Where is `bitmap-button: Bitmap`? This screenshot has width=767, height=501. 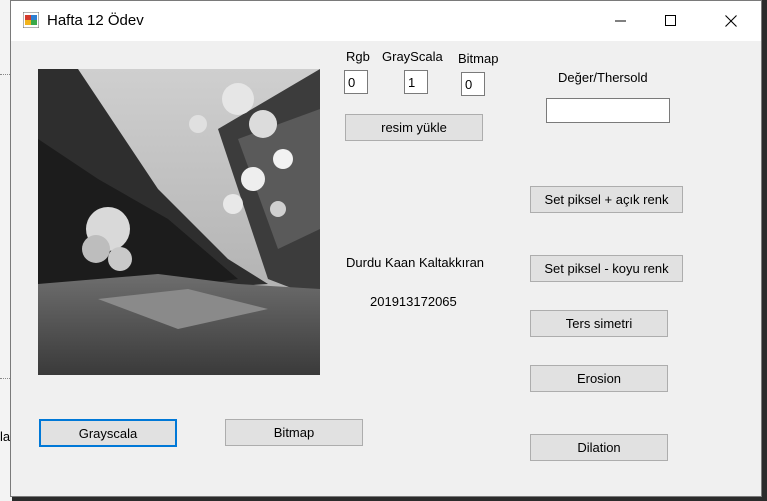
bitmap-button: Bitmap is located at coordinates (294, 432).